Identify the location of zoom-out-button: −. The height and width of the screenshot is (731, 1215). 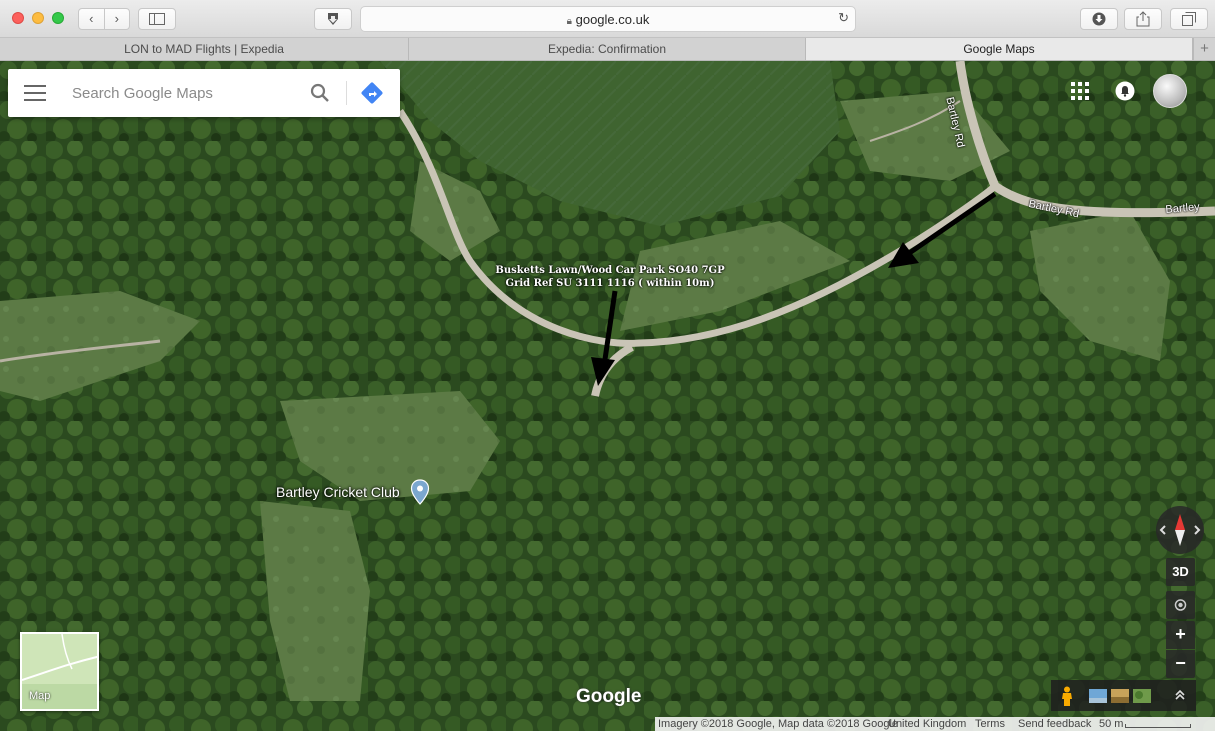
(1180, 664).